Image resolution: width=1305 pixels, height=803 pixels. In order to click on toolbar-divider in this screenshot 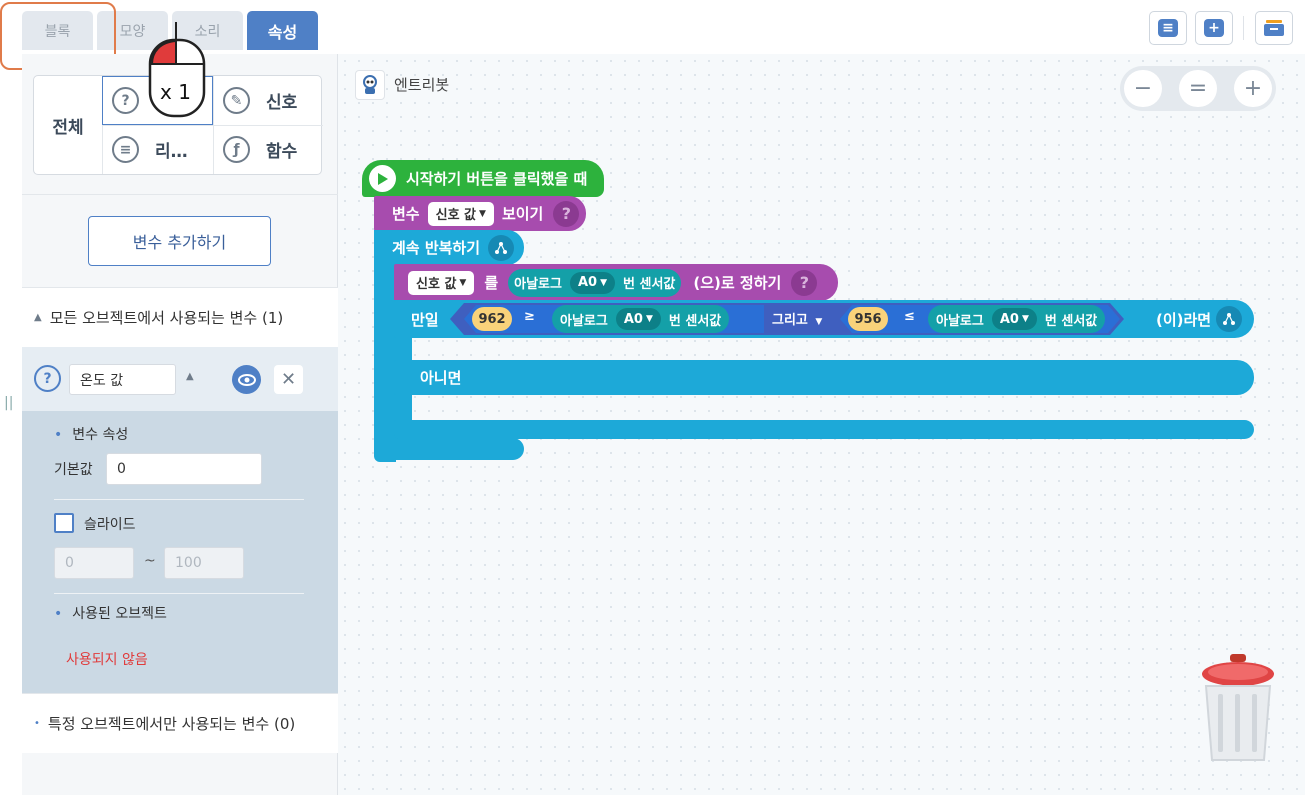, I will do `click(1243, 28)`.